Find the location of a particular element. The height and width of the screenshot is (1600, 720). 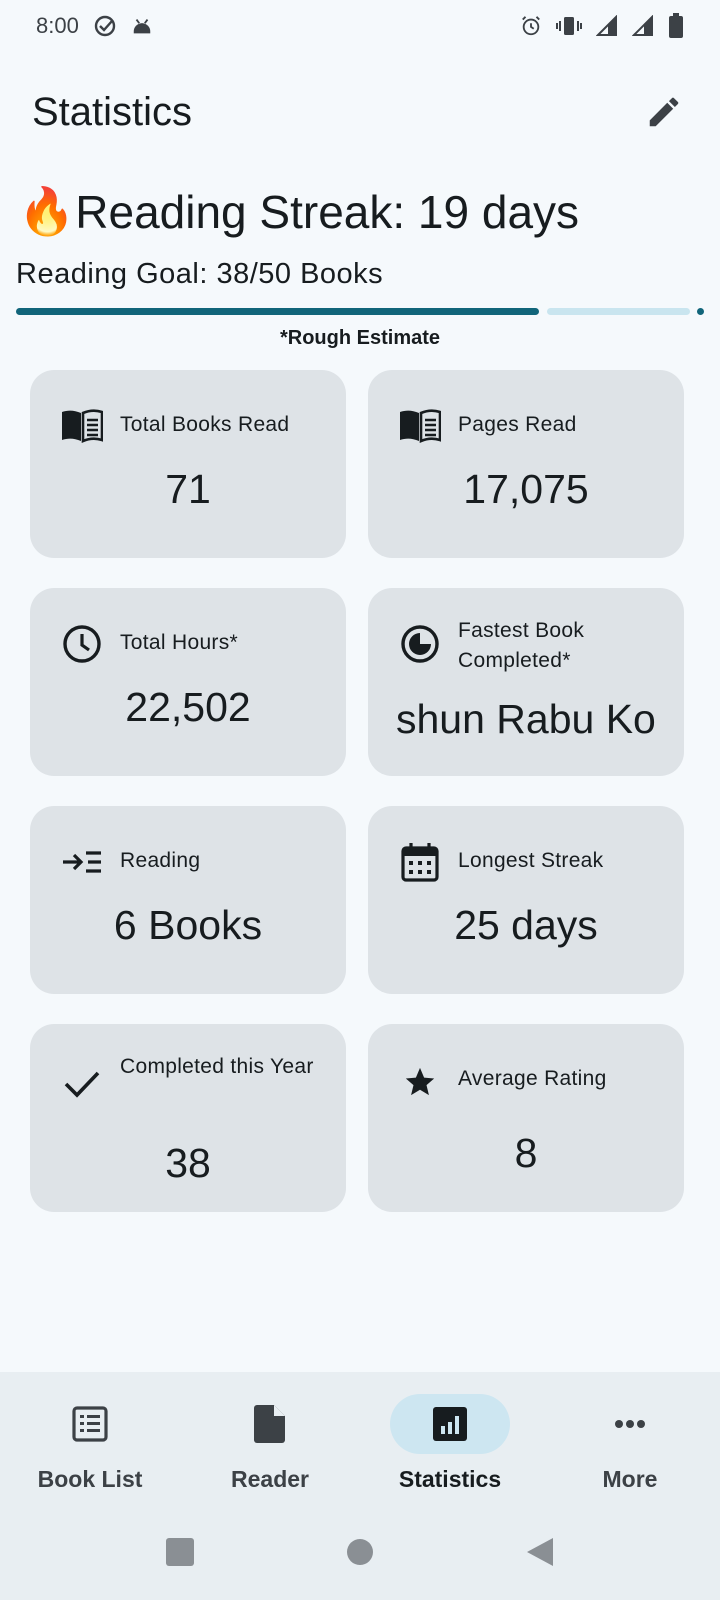

card-value: 8 is located at coordinates (526, 1153).